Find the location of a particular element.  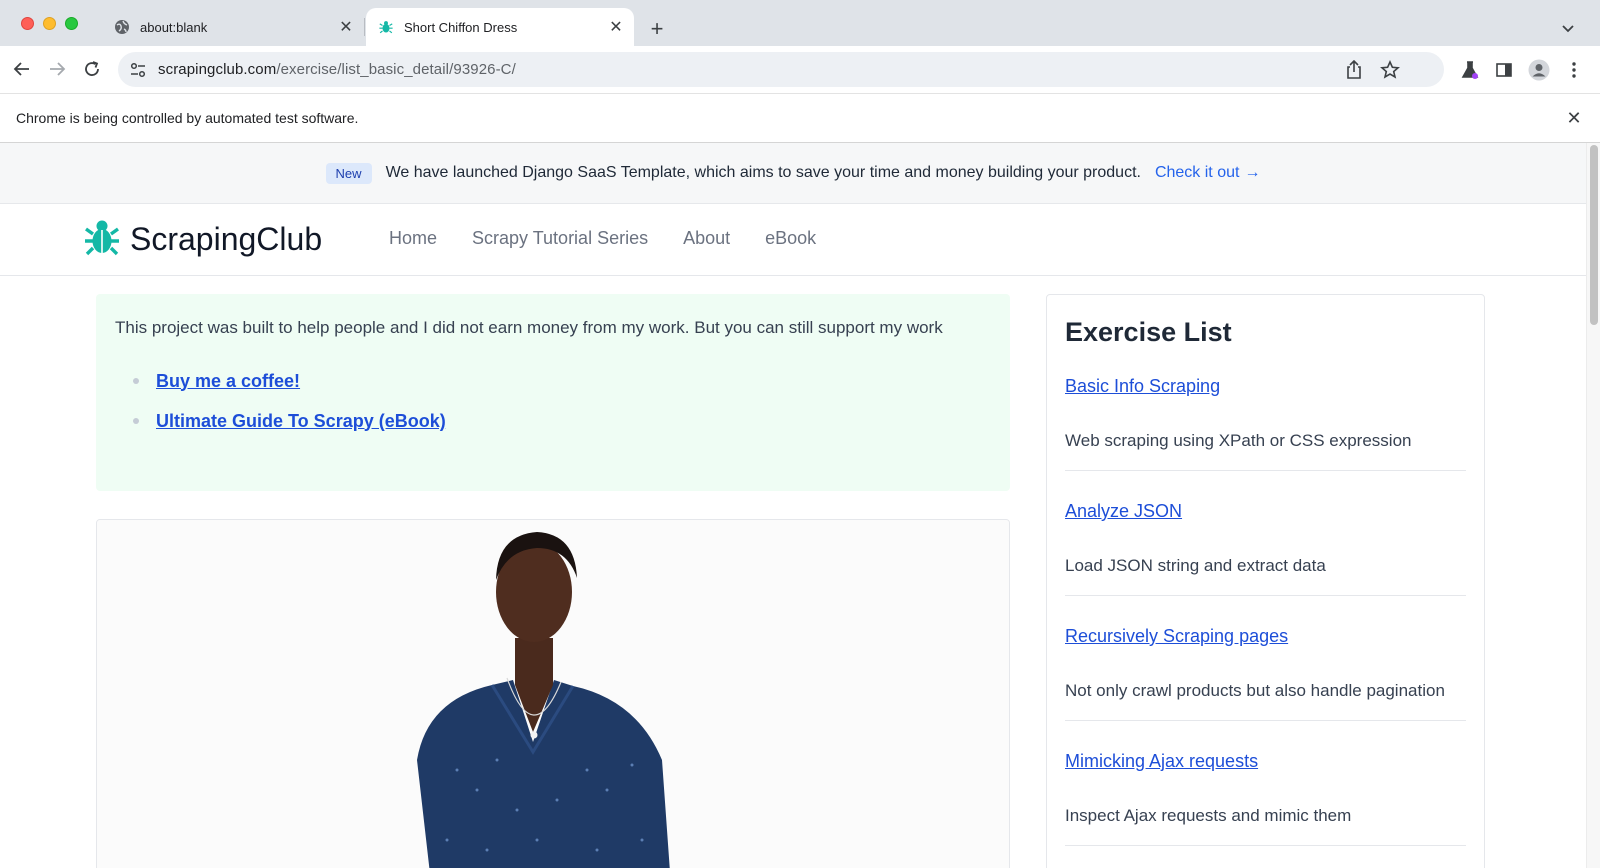

site-settings-icon is located at coordinates (138, 70).